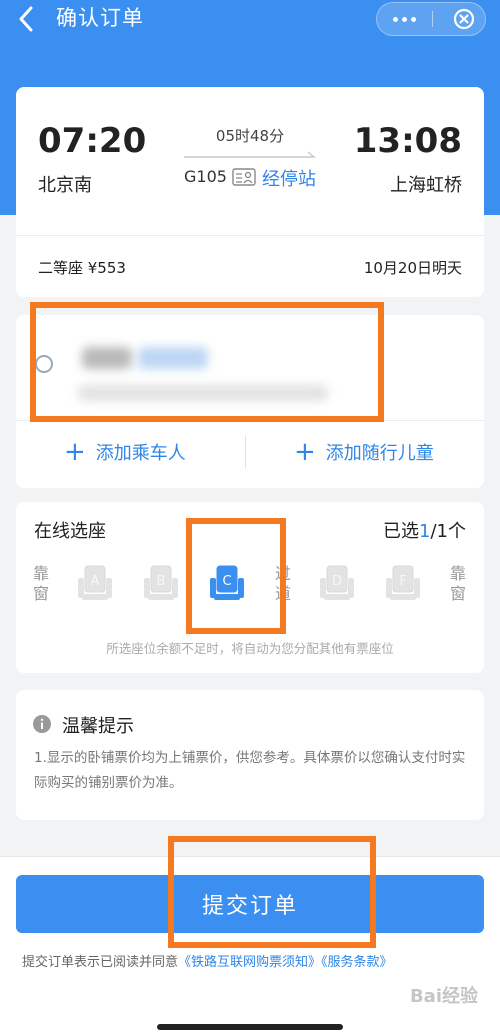 The width and height of the screenshot is (500, 1036). I want to click on stops-link: 经停站, so click(289, 178).